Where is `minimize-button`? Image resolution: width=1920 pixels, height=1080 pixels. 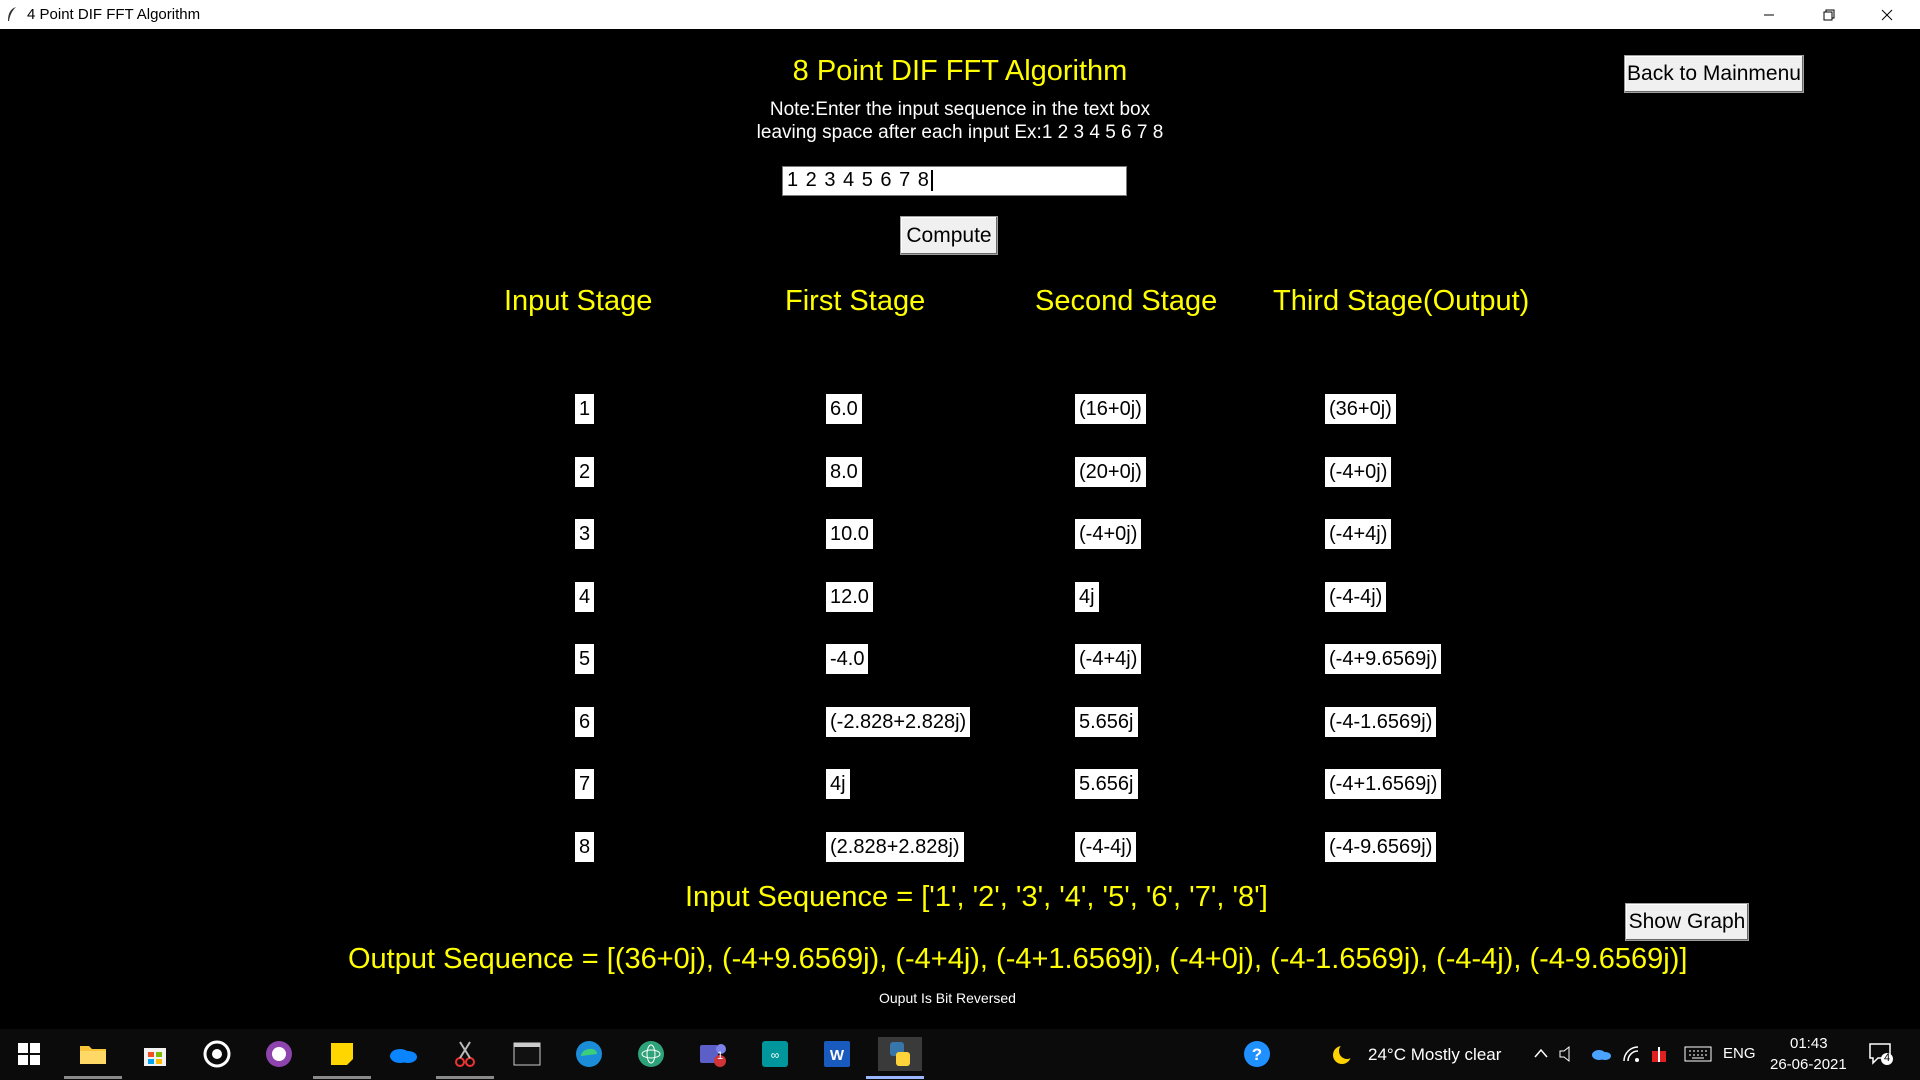 minimize-button is located at coordinates (1769, 14).